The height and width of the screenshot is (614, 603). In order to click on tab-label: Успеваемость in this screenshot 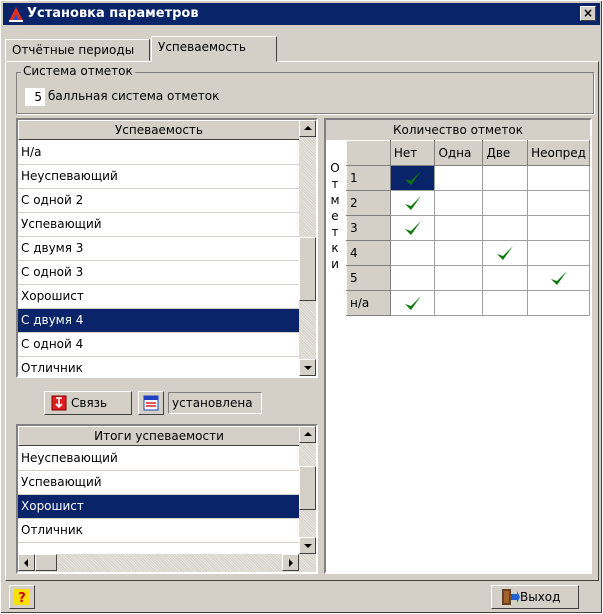, I will do `click(202, 47)`.